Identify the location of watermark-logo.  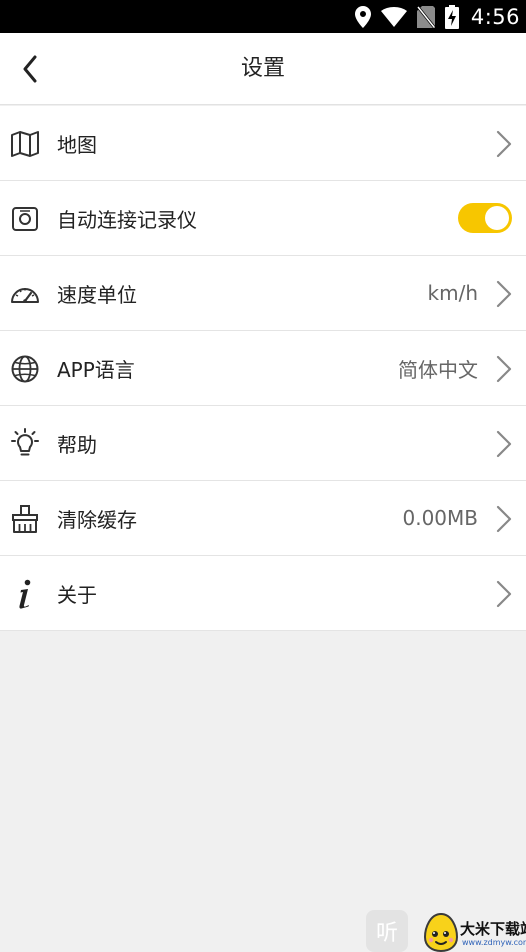
(441, 932).